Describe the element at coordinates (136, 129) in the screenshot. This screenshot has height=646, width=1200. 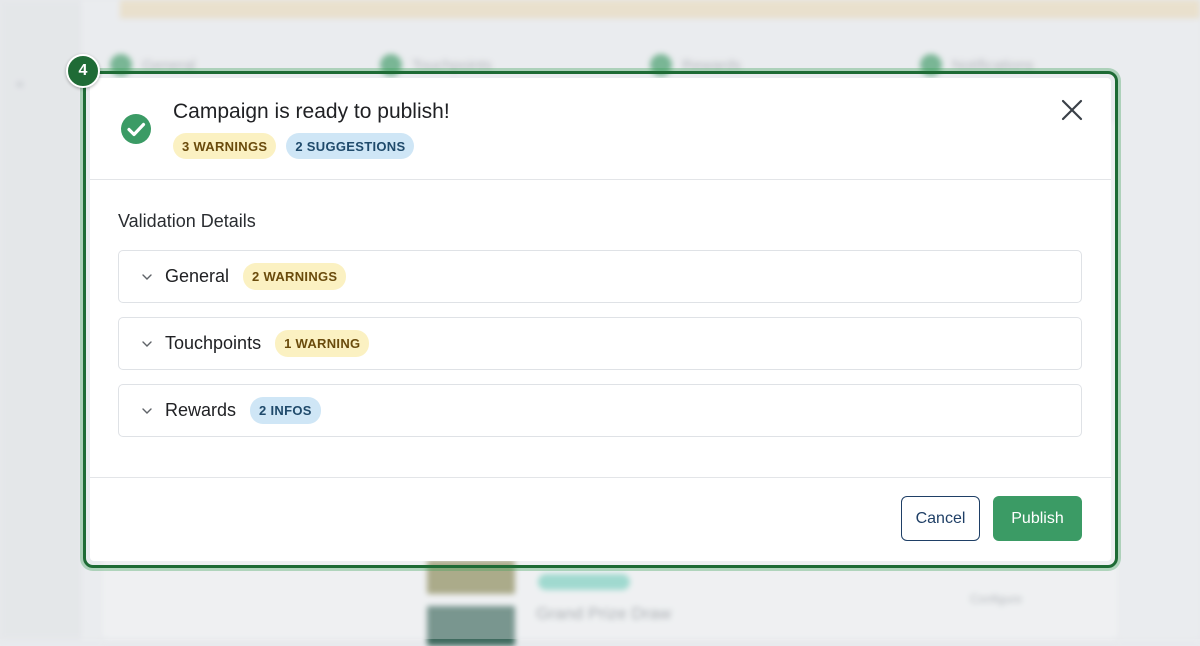
I see `check-circle-icon` at that location.